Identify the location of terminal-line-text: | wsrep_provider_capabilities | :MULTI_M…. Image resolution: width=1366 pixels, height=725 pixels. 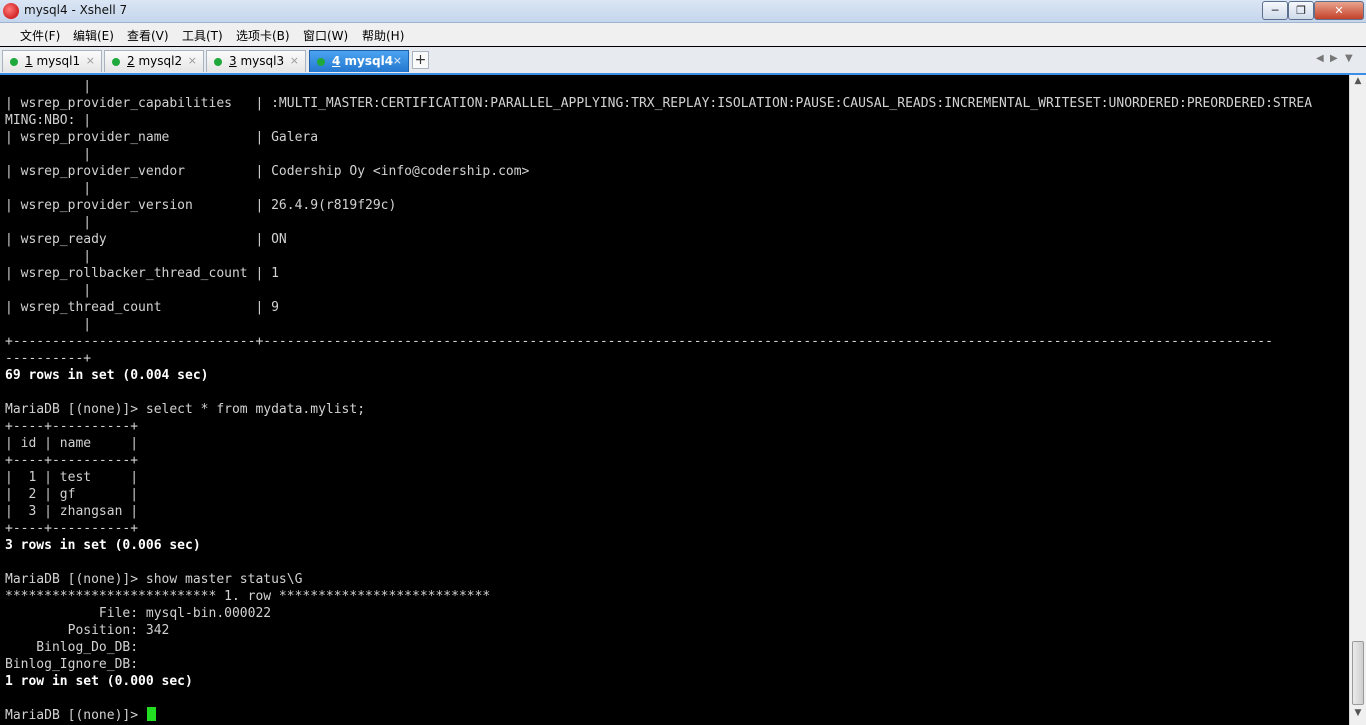
(659, 103).